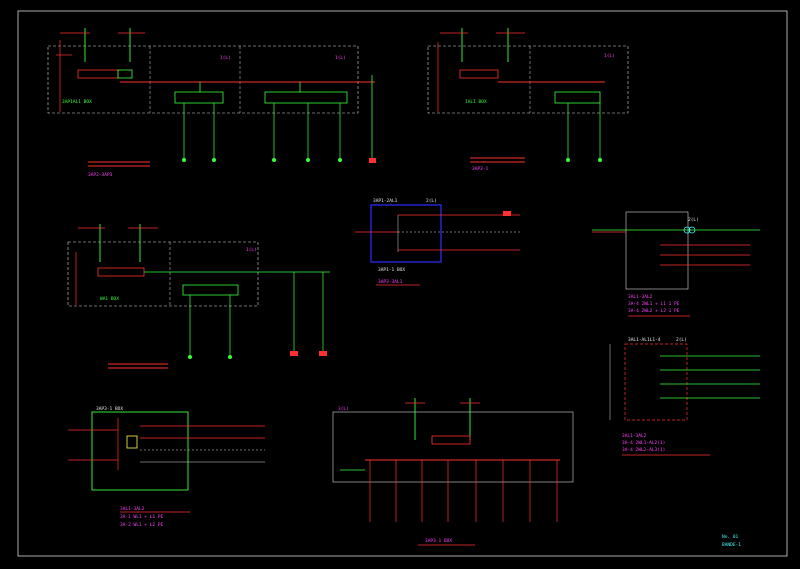  I want to click on panel-2: 1AL1 BOX 3AP3-1 1(L), so click(528, 100).